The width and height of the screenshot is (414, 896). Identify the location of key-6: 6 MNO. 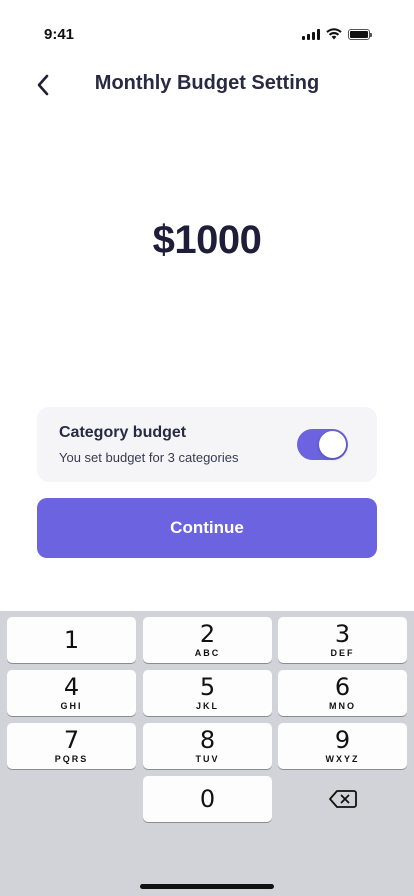
(342, 693).